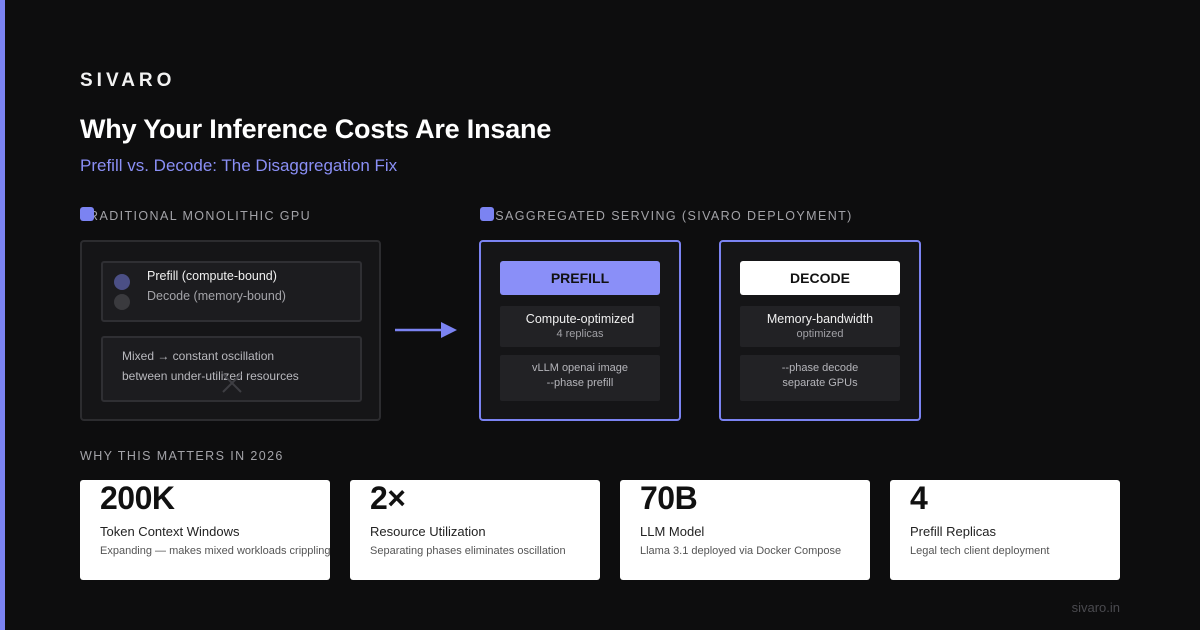 This screenshot has height=630, width=1200. Describe the element at coordinates (580, 319) in the screenshot. I see `prefill-spec-line-1: Compute-optimized` at that location.